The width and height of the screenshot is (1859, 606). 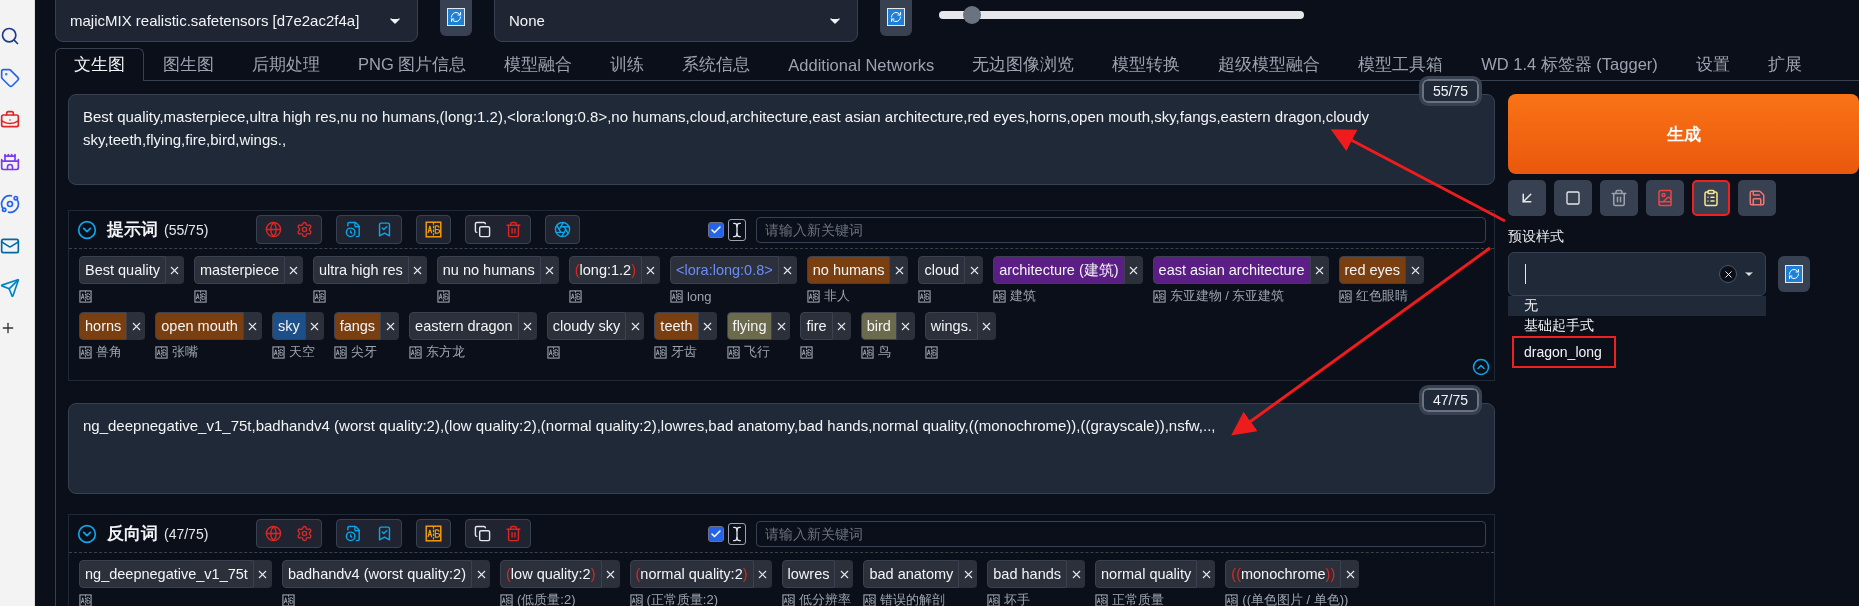 What do you see at coordinates (286, 64) in the screenshot?
I see `tab: 后期处理` at bounding box center [286, 64].